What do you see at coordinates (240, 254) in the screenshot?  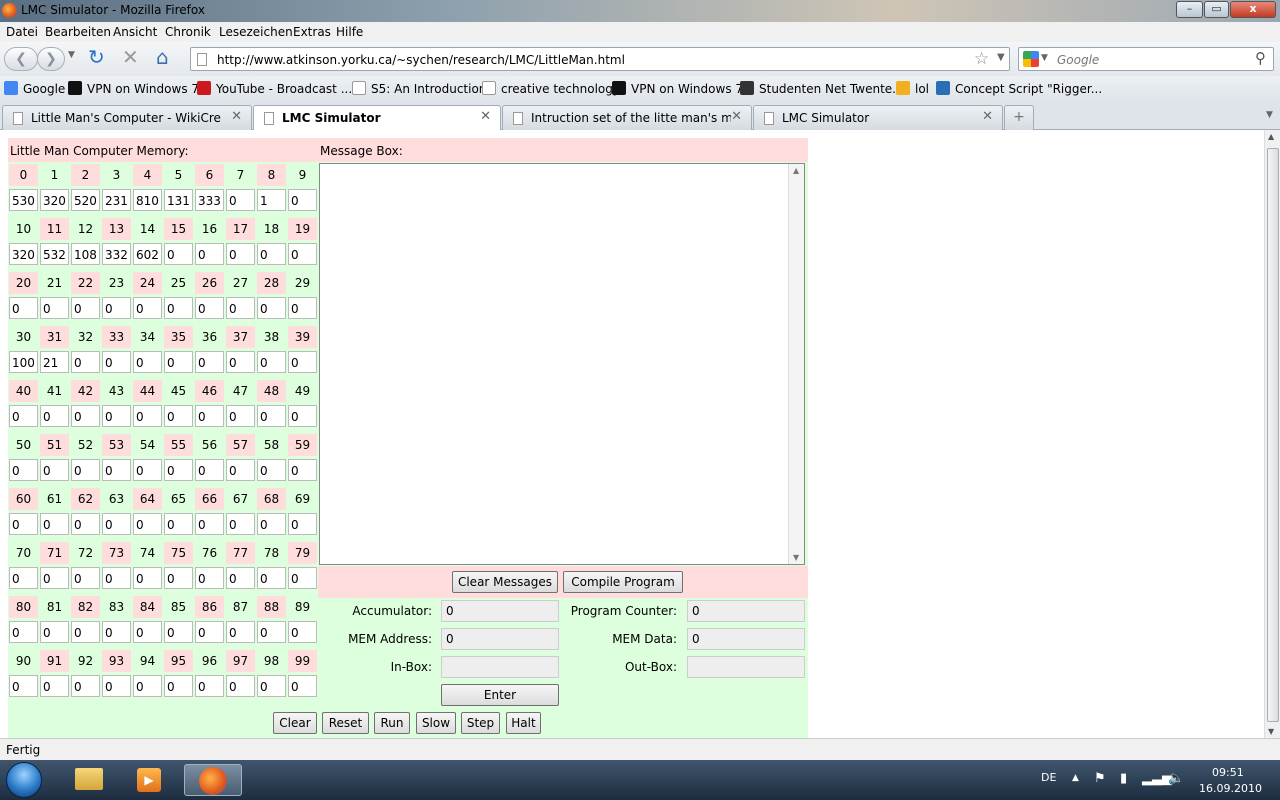 I see `memory-cell-17: 0` at bounding box center [240, 254].